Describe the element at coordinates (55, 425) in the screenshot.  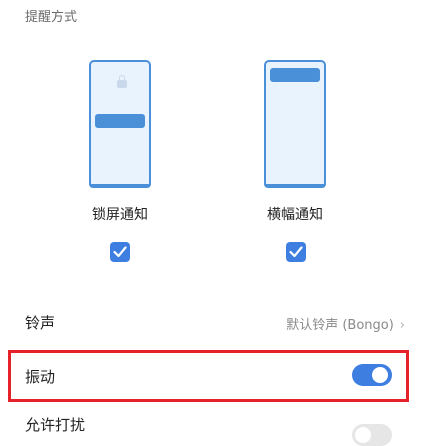
I see `allow-dnd-label: 允许打扰` at that location.